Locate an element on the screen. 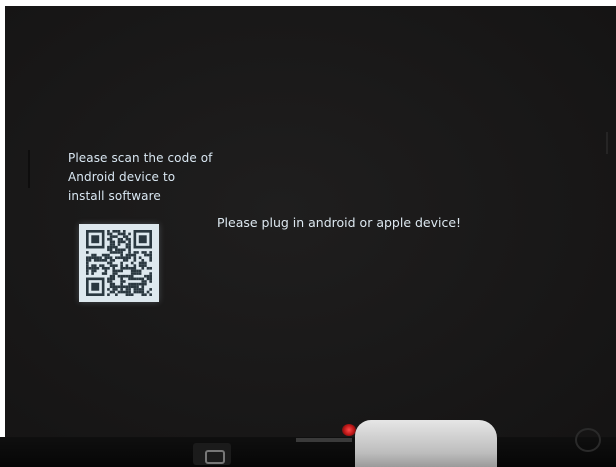 Image resolution: width=616 pixels, height=467 pixels. plug-in-message: Please plug in android or apple device! is located at coordinates (339, 222).